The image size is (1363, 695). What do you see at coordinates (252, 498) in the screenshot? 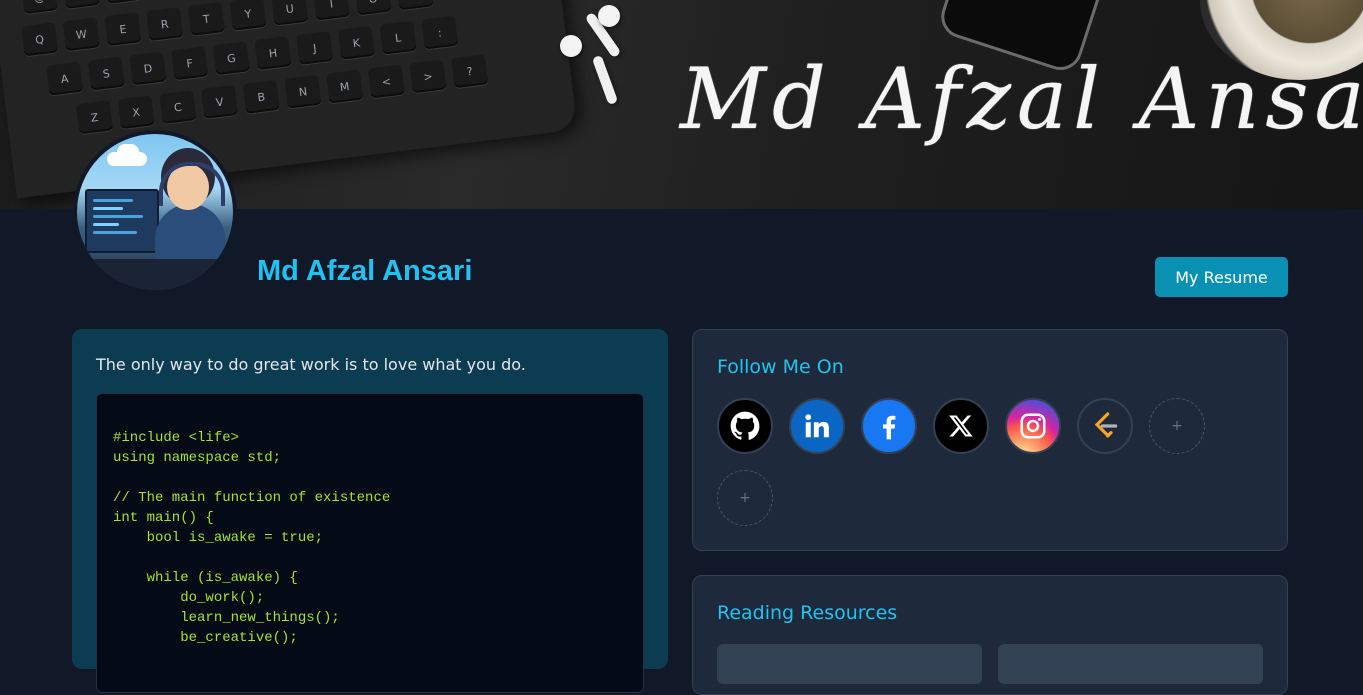
I see `code-line: // The main function of existence` at bounding box center [252, 498].